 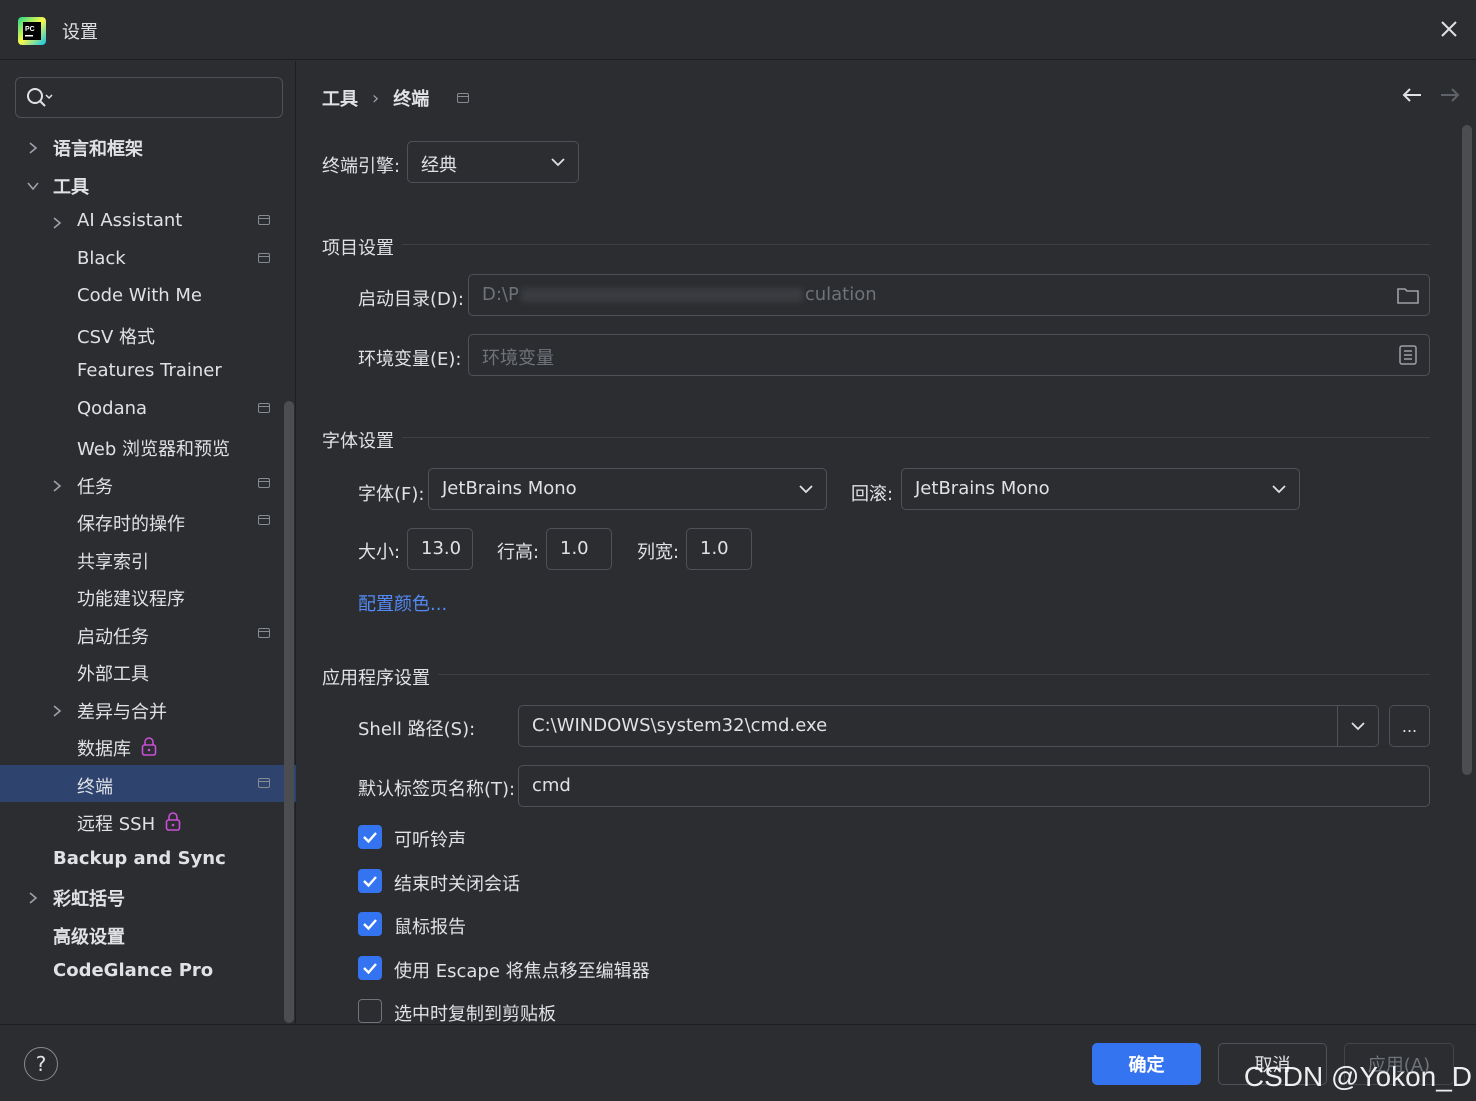 I want to click on sidebar-item: 差异与合并, so click(x=141, y=709).